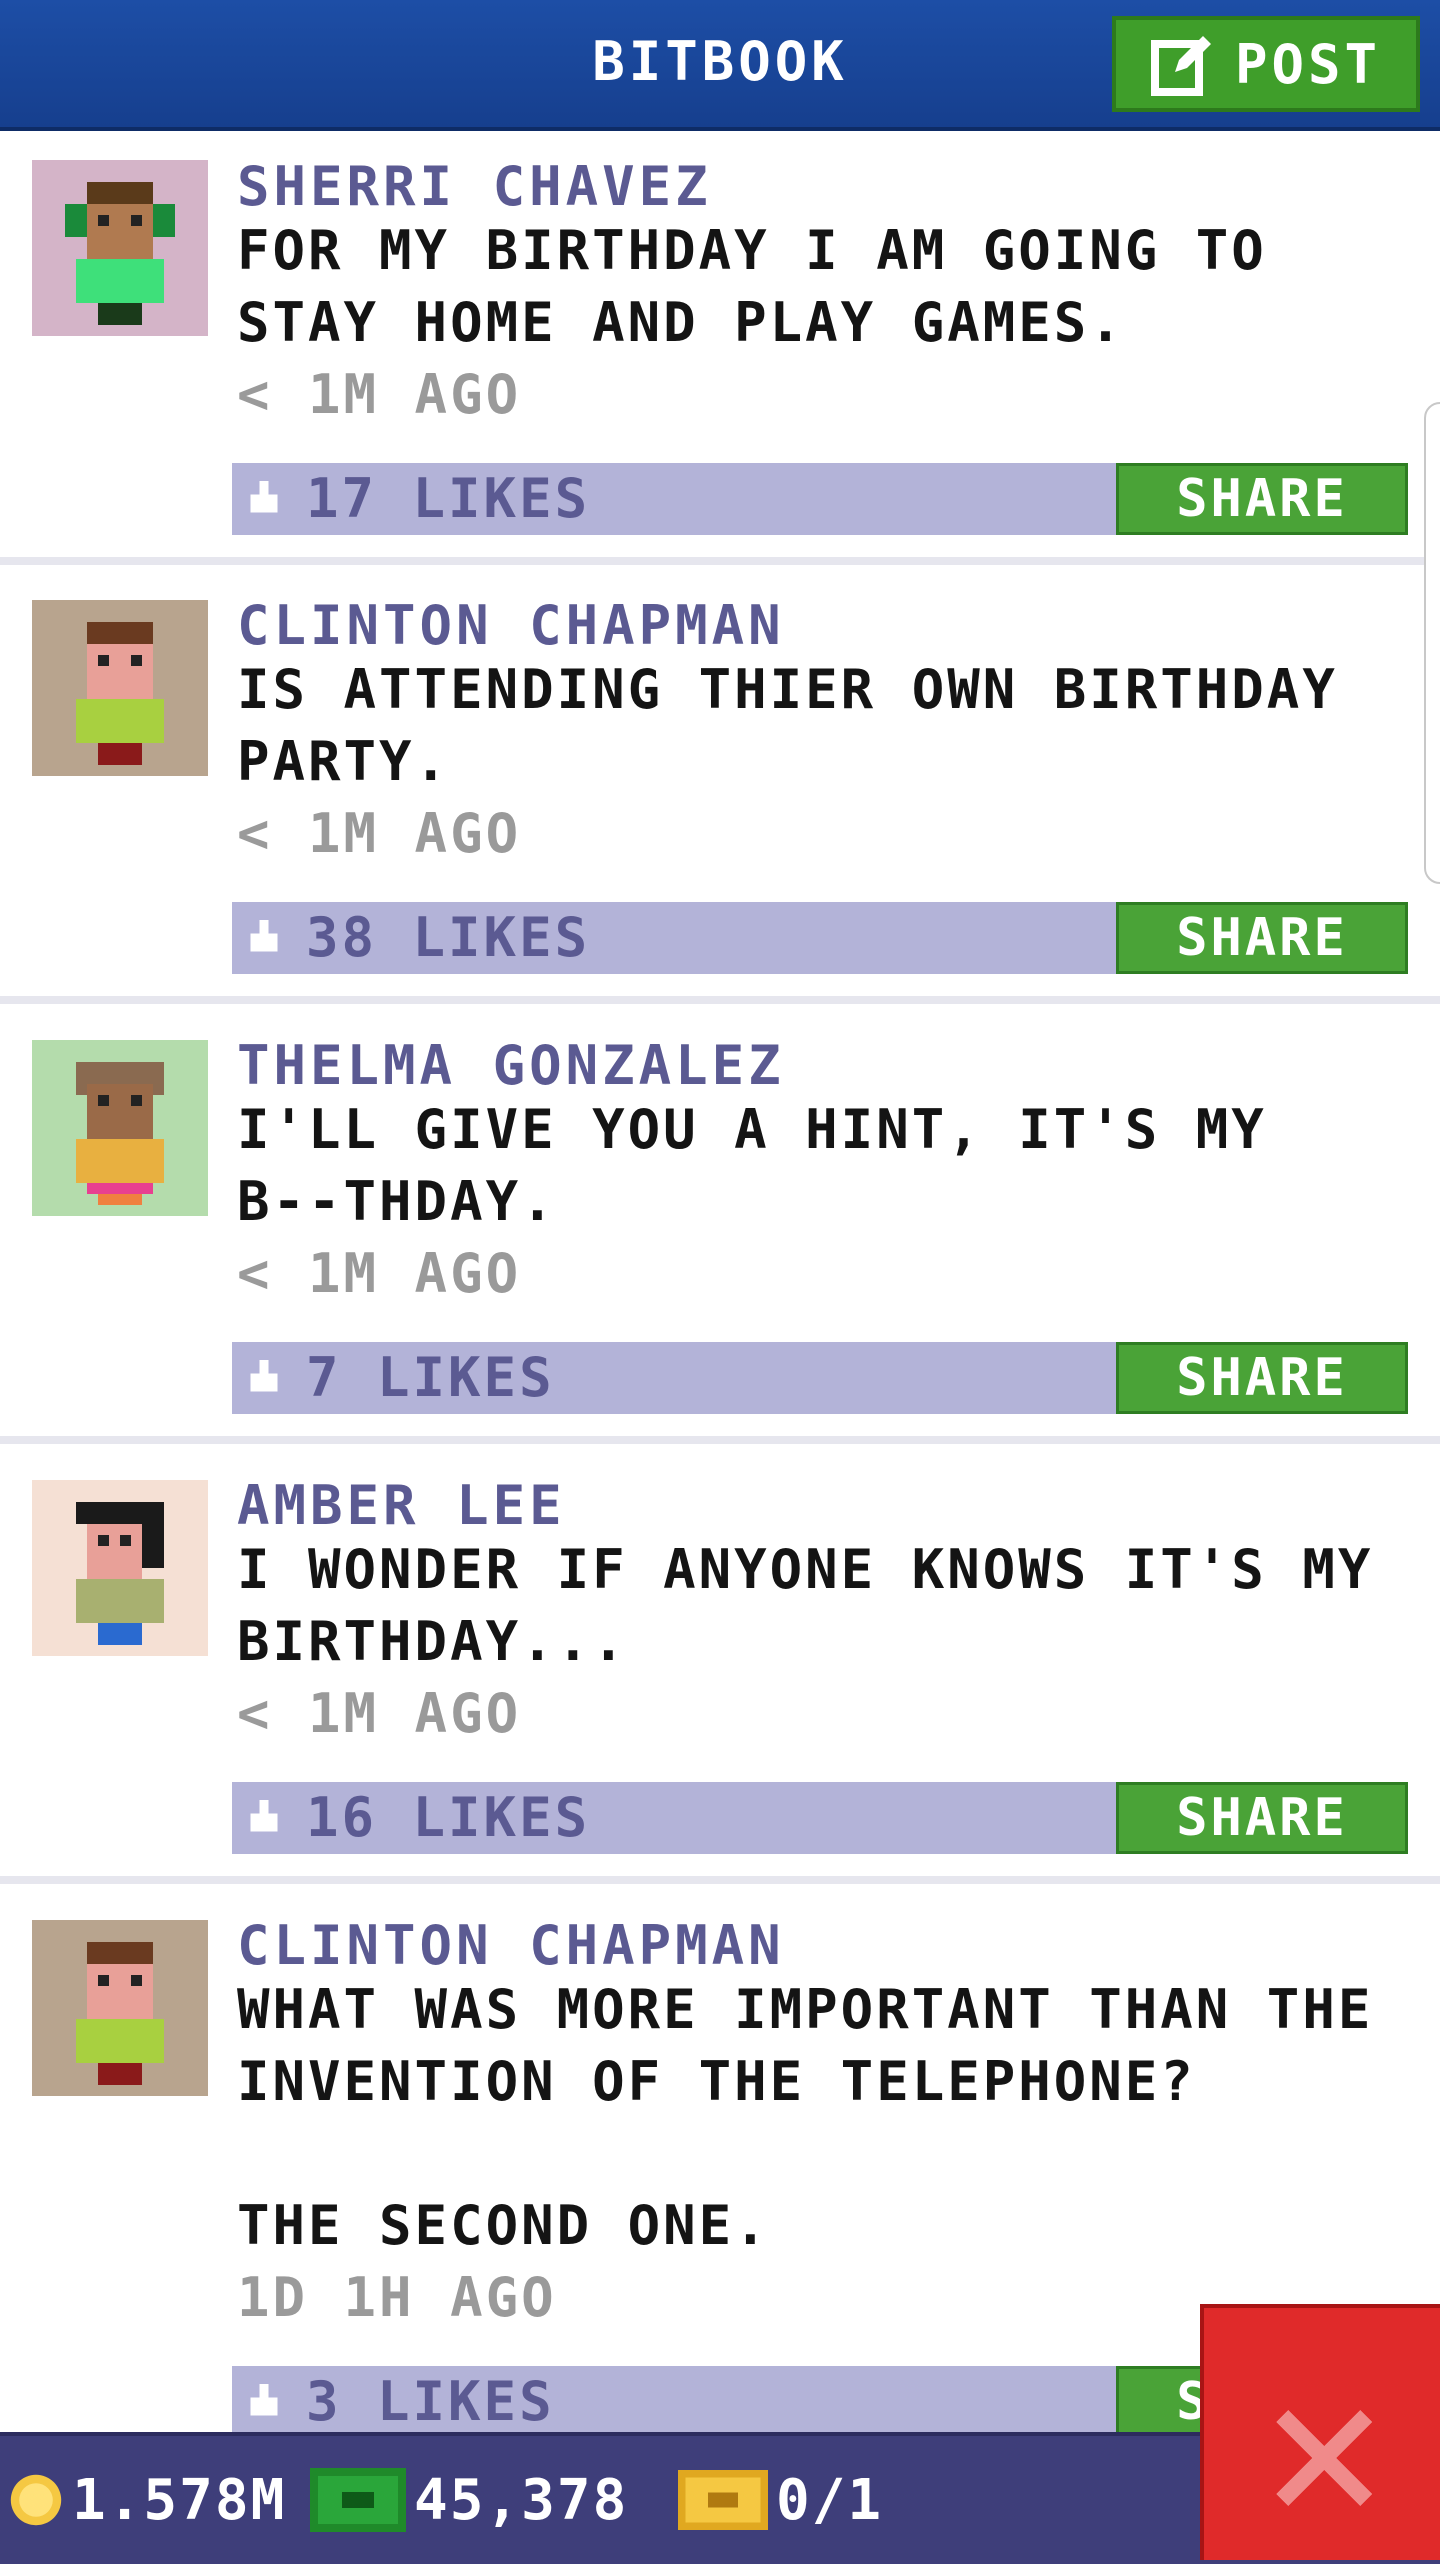 The image size is (1440, 2564). I want to click on likes-count: 7 LIKES, so click(430, 1377).